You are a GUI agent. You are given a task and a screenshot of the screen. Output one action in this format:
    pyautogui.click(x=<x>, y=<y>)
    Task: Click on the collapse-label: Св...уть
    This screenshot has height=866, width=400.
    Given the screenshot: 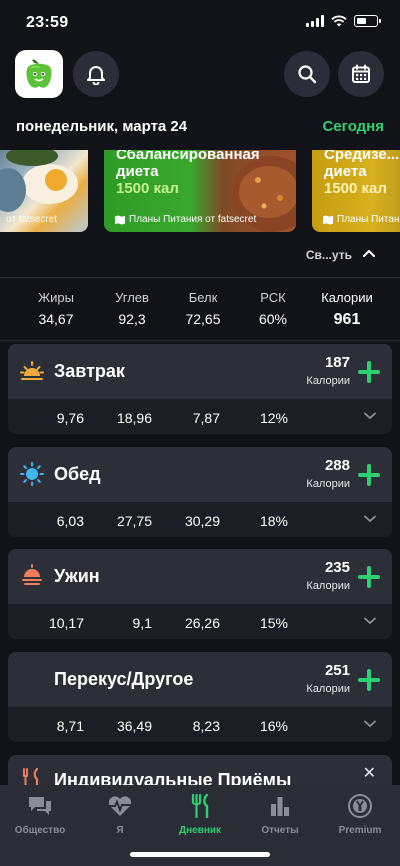 What is the action you would take?
    pyautogui.click(x=328, y=255)
    